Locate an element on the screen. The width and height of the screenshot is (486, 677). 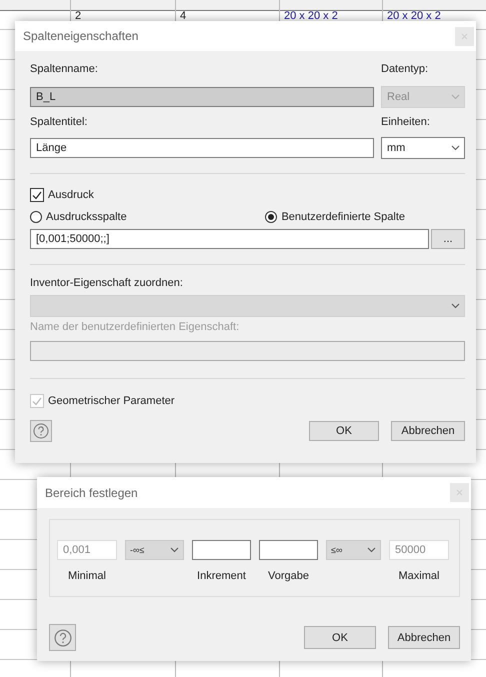
field-caption: Inkrement is located at coordinates (221, 576).